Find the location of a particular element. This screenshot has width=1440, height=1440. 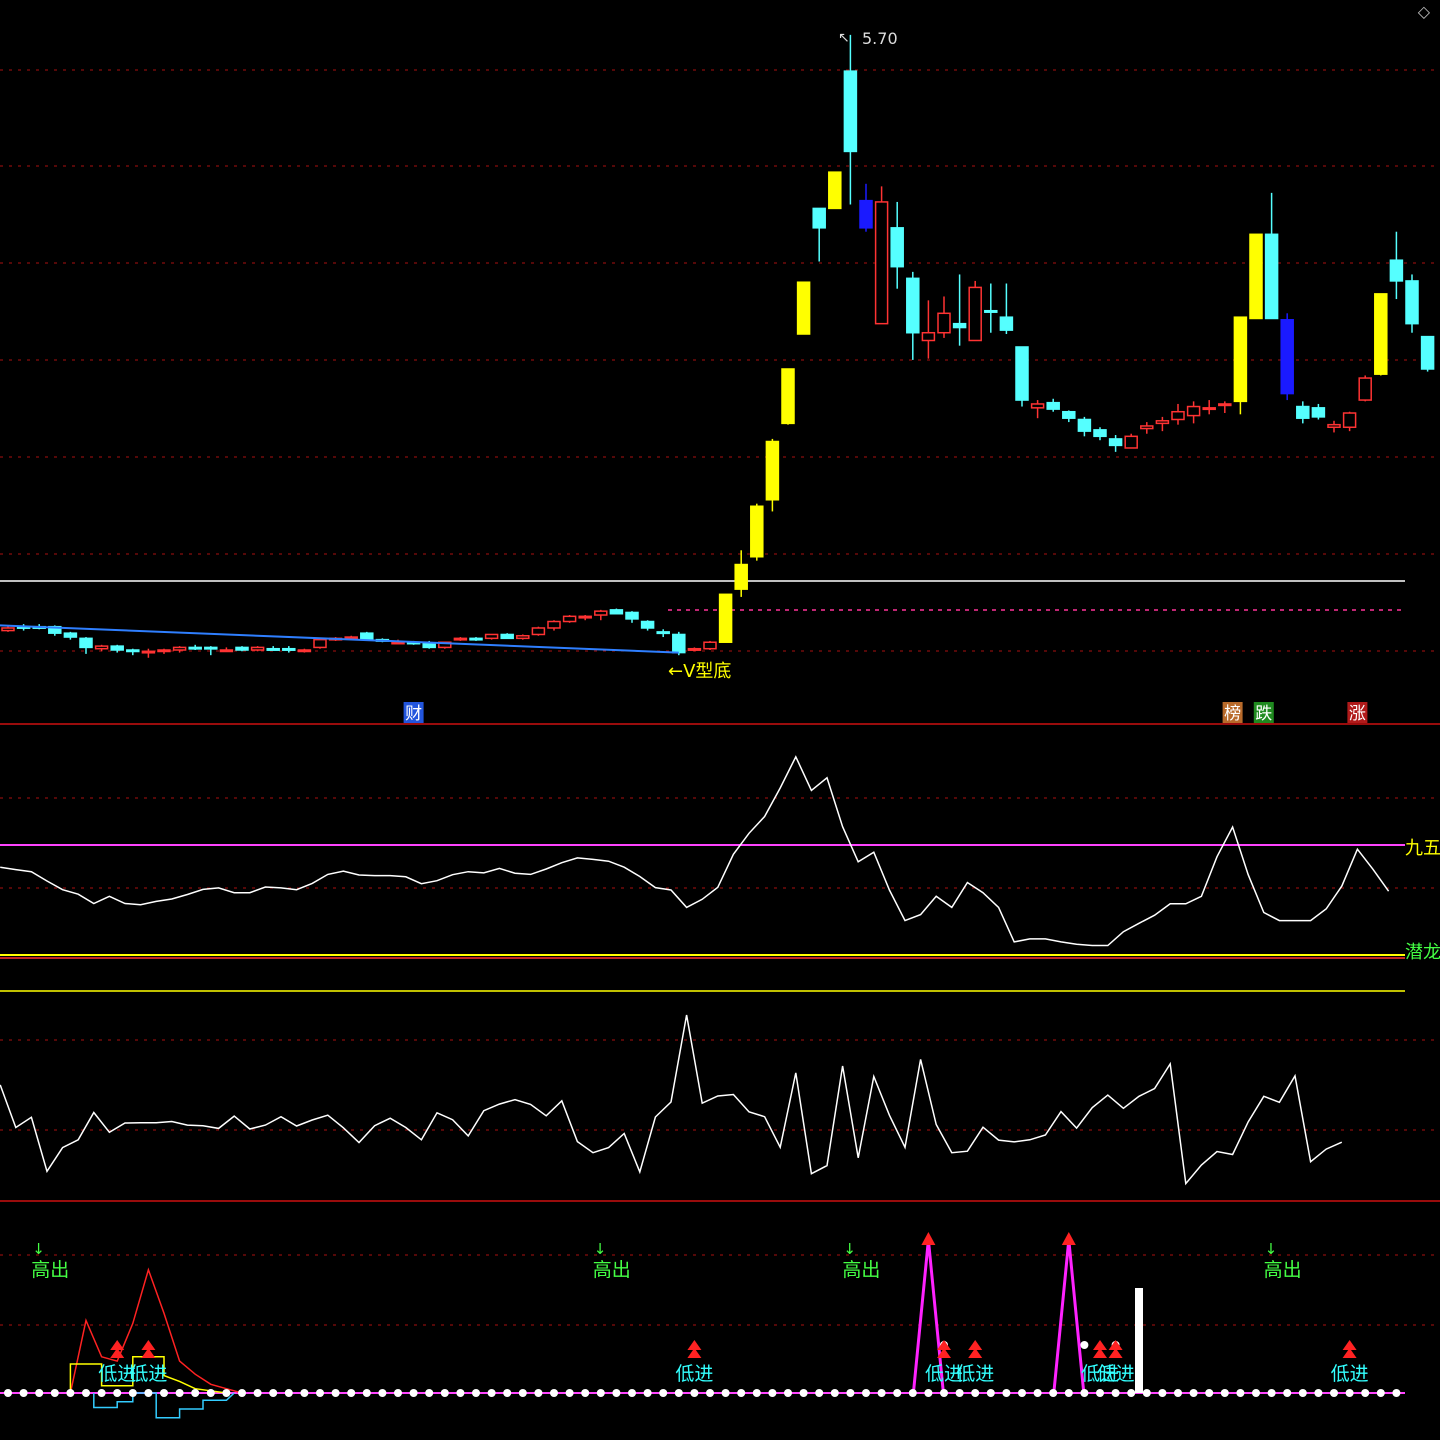

marker-label-die: 跌 is located at coordinates (1263, 714).